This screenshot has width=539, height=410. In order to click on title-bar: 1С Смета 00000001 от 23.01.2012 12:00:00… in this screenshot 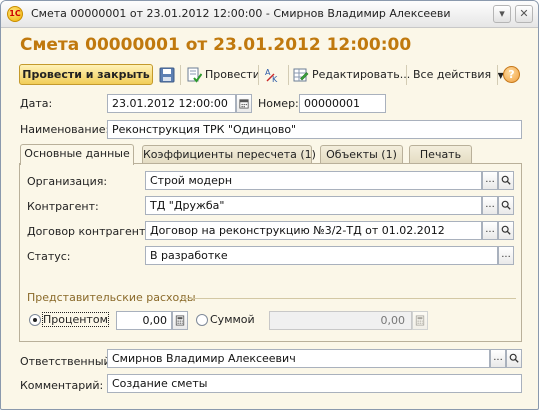, I will do `click(269, 14)`.